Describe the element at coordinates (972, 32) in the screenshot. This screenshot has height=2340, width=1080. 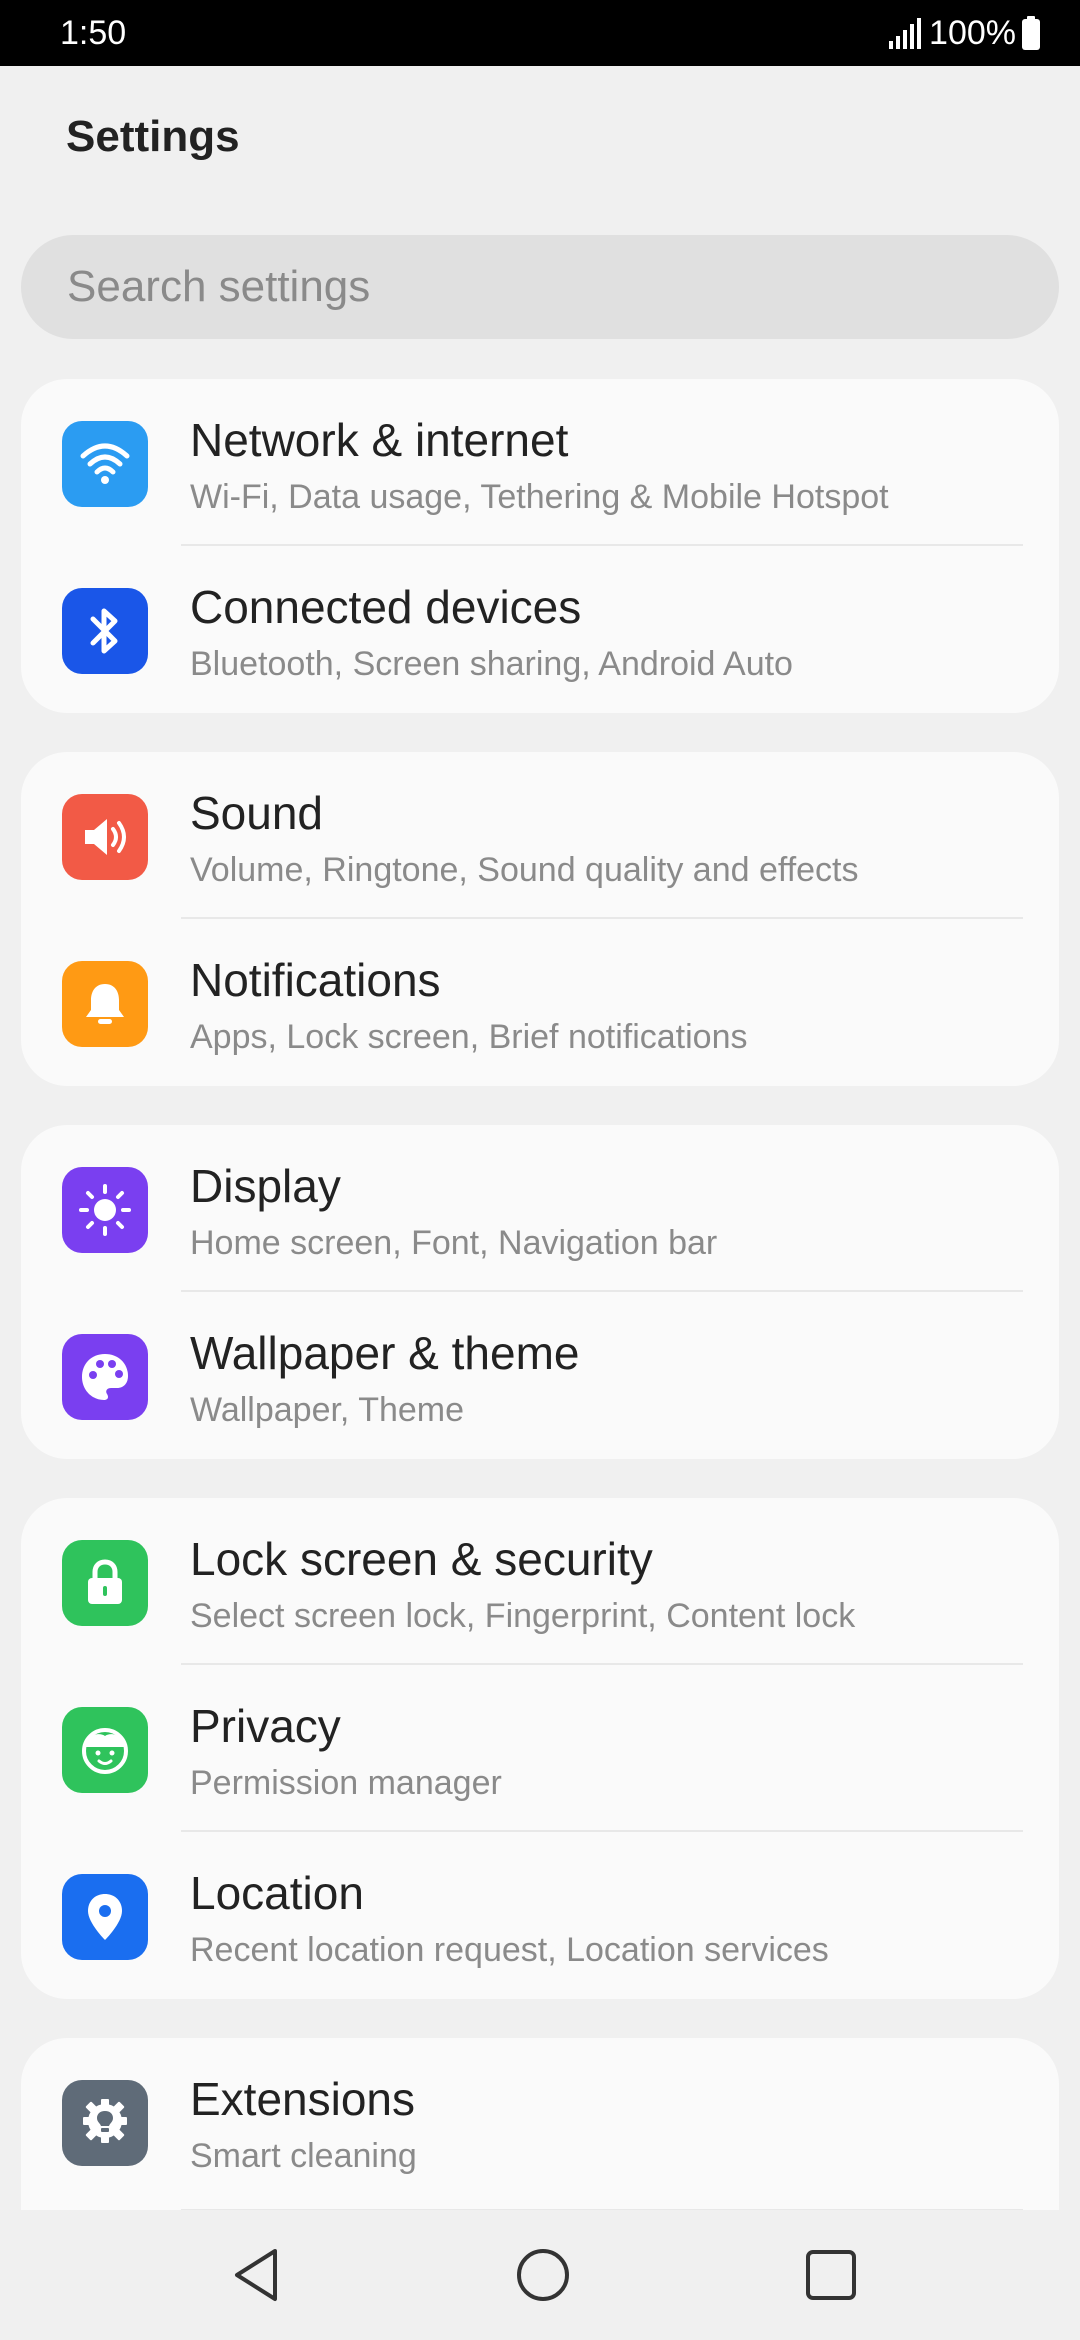
I see `battery-percent: 100%` at that location.